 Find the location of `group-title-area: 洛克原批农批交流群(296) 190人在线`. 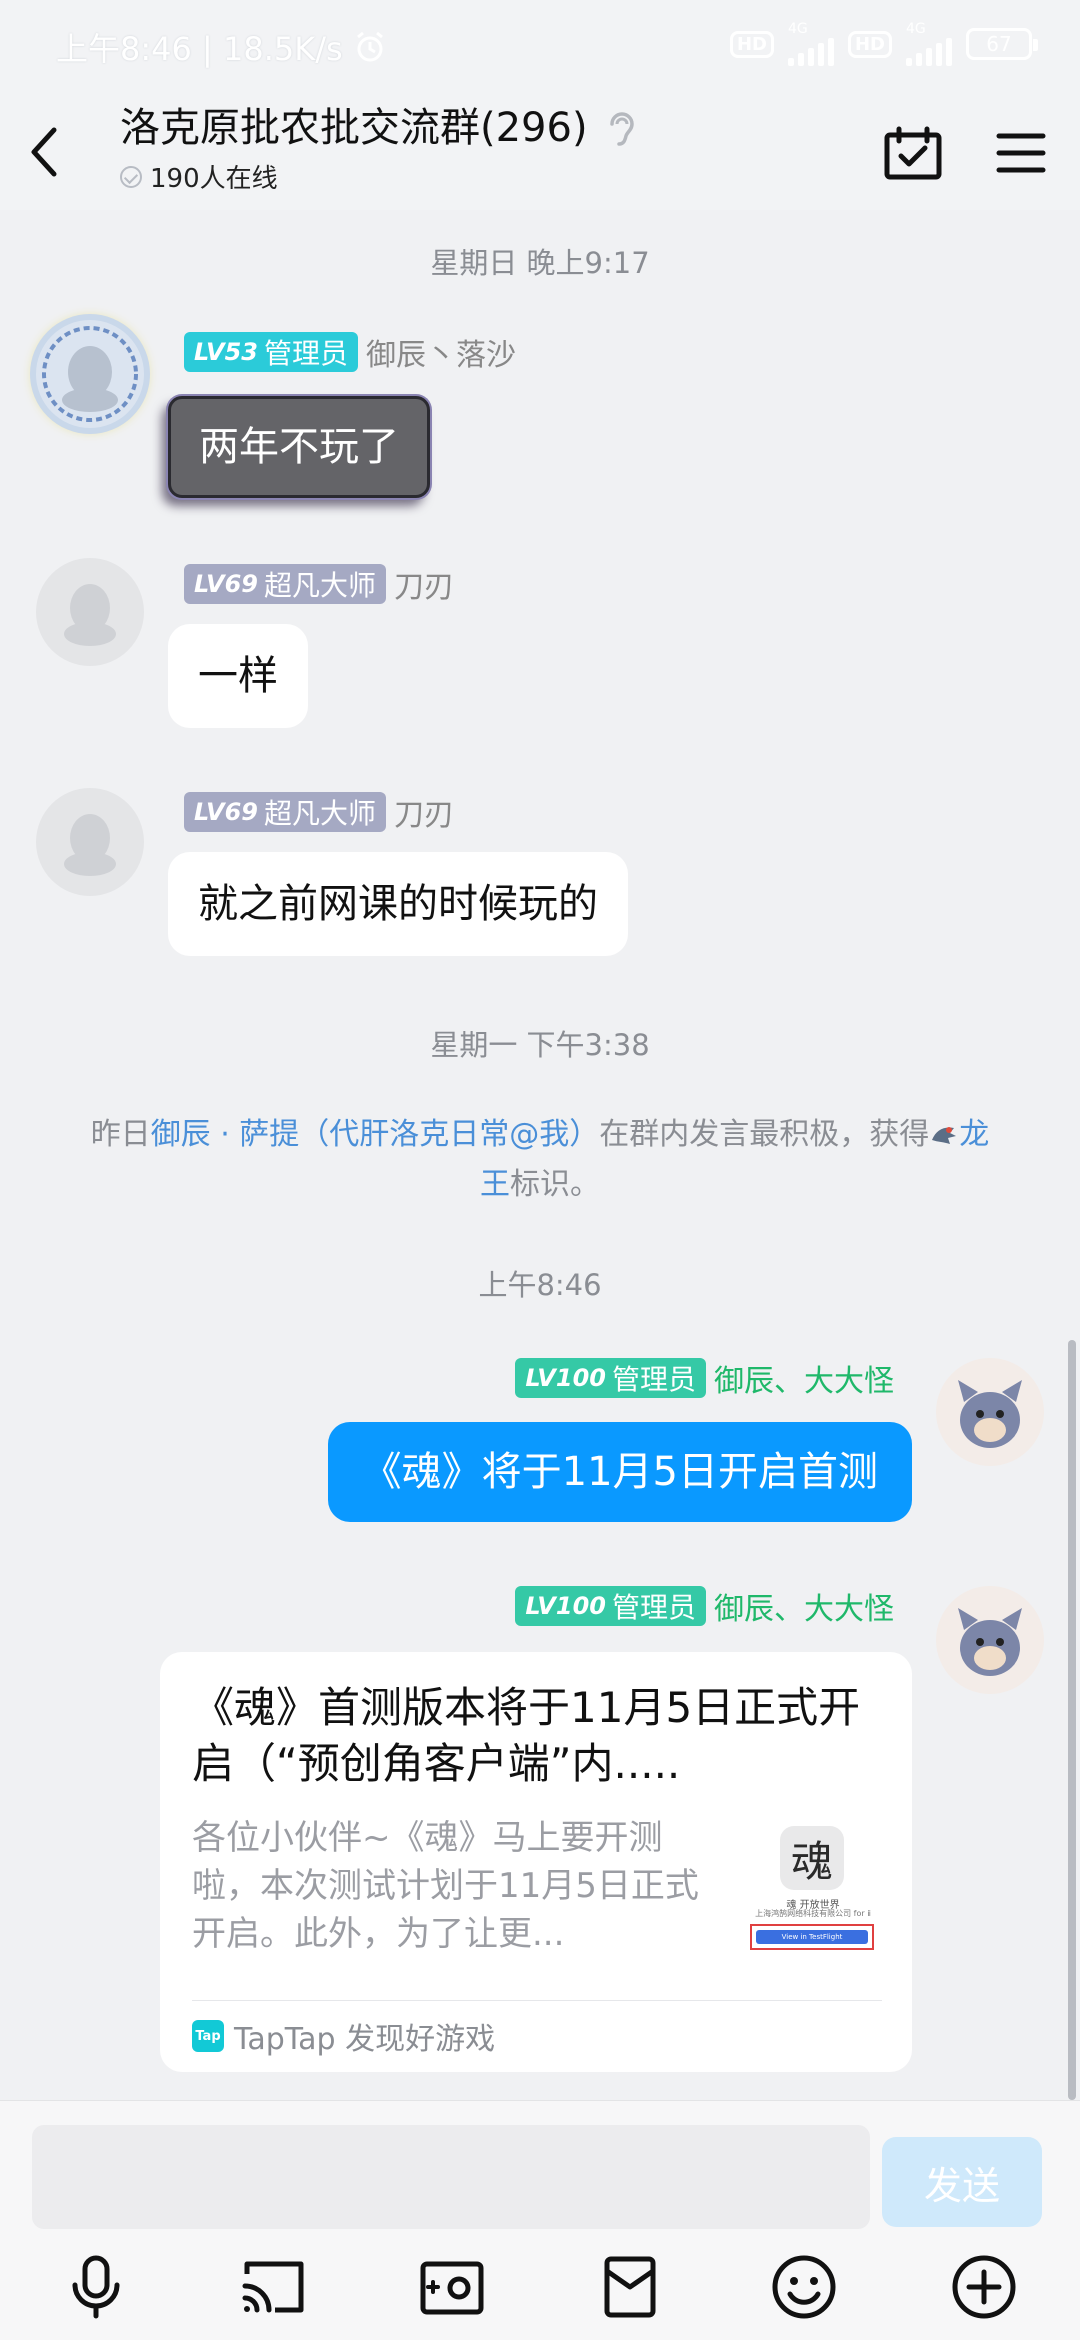

group-title-area: 洛克原批农批交流群(296) 190人在线 is located at coordinates (379, 145).